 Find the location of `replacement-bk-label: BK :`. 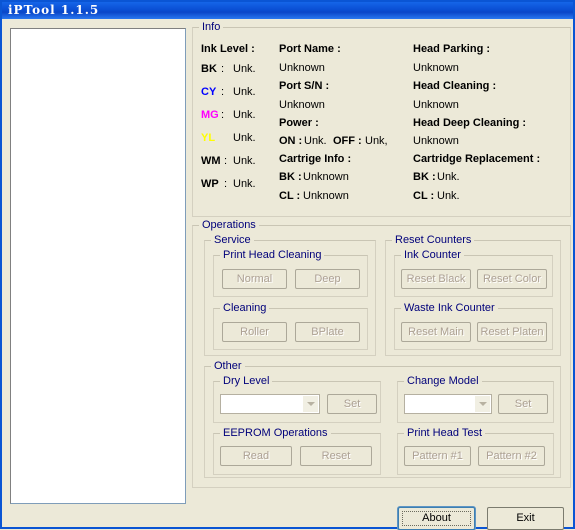

replacement-bk-label: BK : is located at coordinates (424, 177).